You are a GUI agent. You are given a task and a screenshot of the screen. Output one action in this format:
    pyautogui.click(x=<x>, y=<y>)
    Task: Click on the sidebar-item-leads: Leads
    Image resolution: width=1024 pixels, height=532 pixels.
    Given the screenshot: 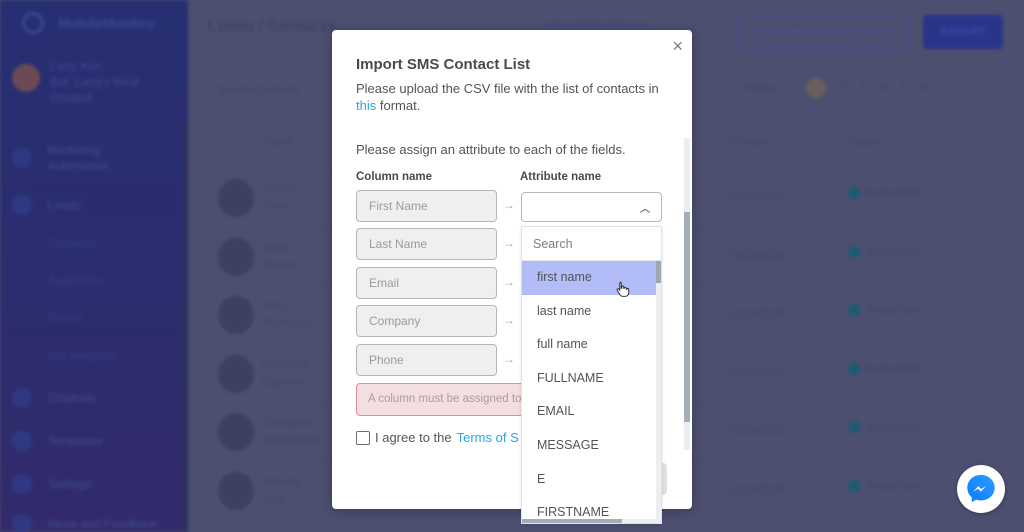 What is the action you would take?
    pyautogui.click(x=46, y=205)
    